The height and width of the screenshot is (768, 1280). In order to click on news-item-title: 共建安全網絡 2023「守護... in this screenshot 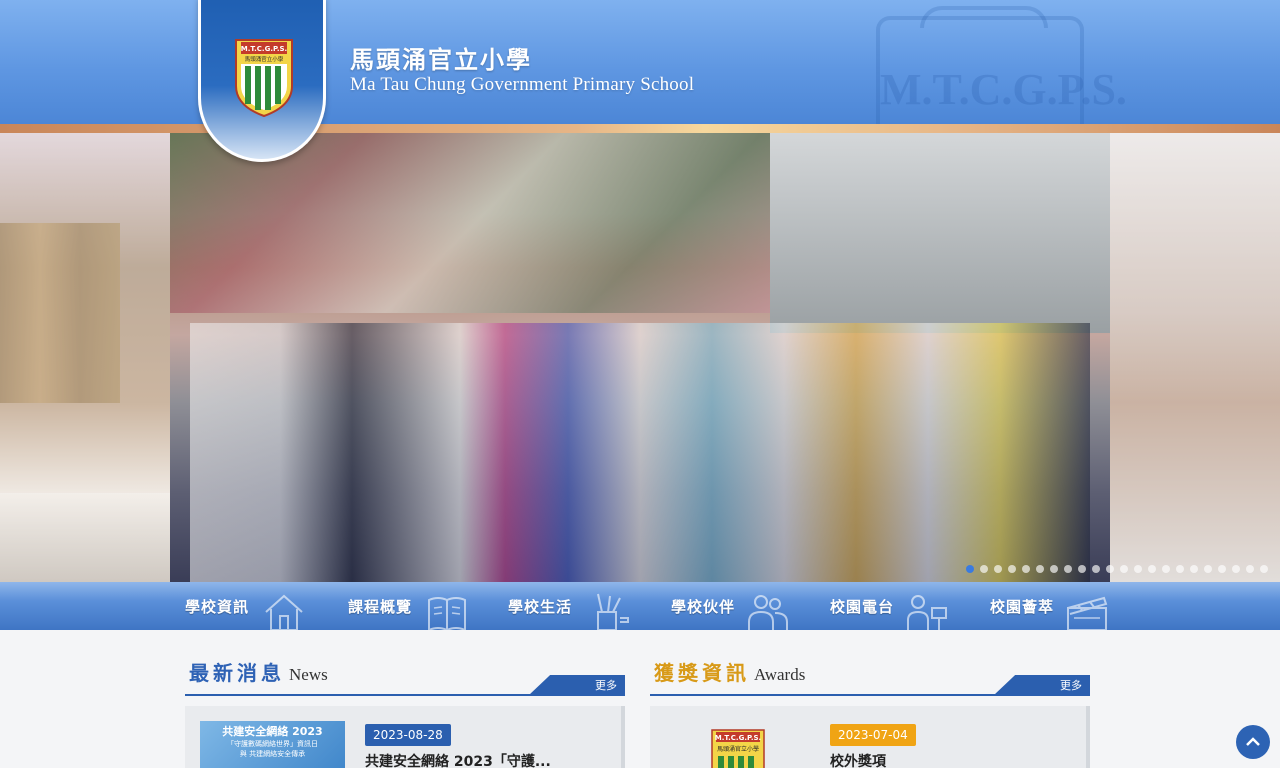, I will do `click(458, 759)`.